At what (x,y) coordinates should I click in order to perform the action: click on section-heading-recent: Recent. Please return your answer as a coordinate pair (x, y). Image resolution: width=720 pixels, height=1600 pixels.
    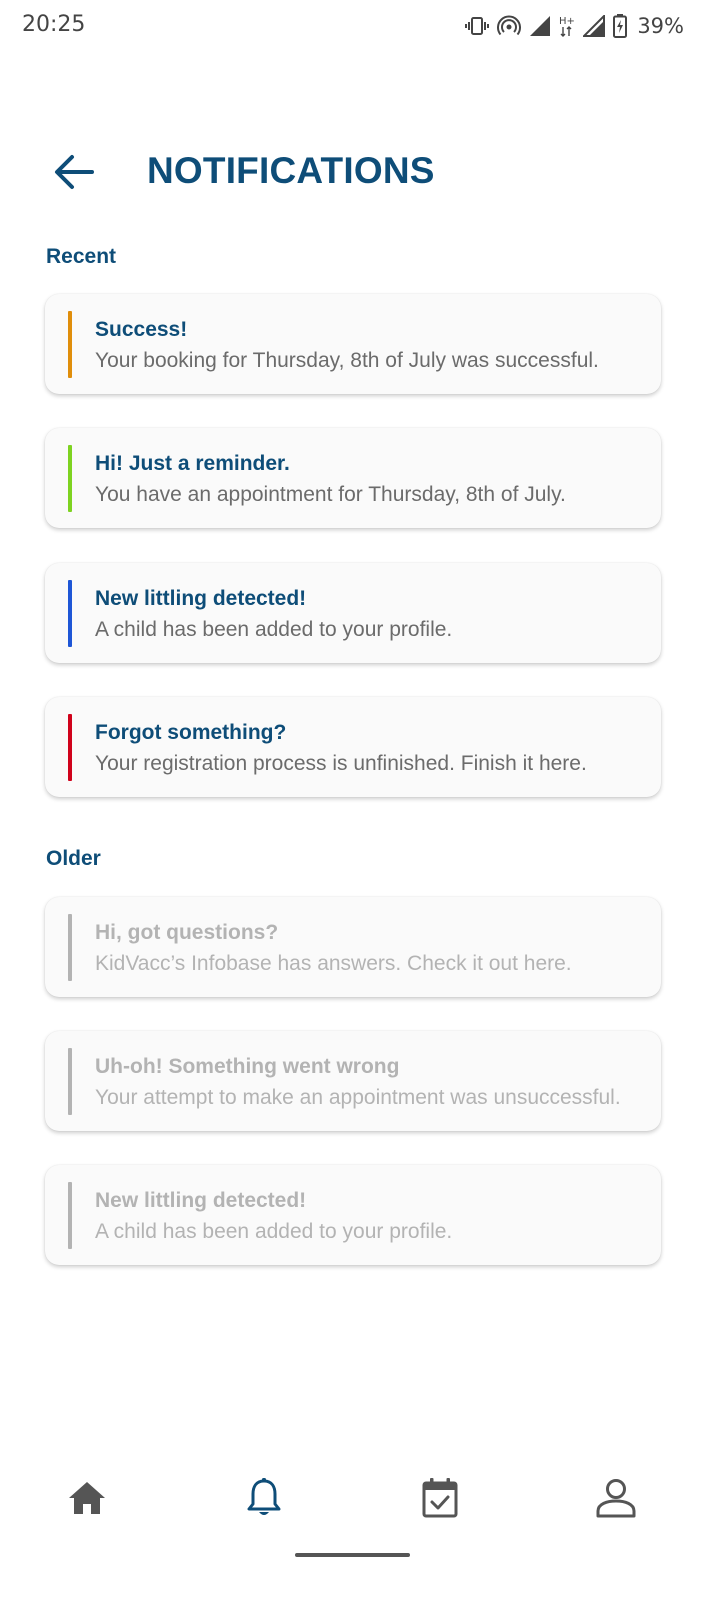
    Looking at the image, I should click on (81, 256).